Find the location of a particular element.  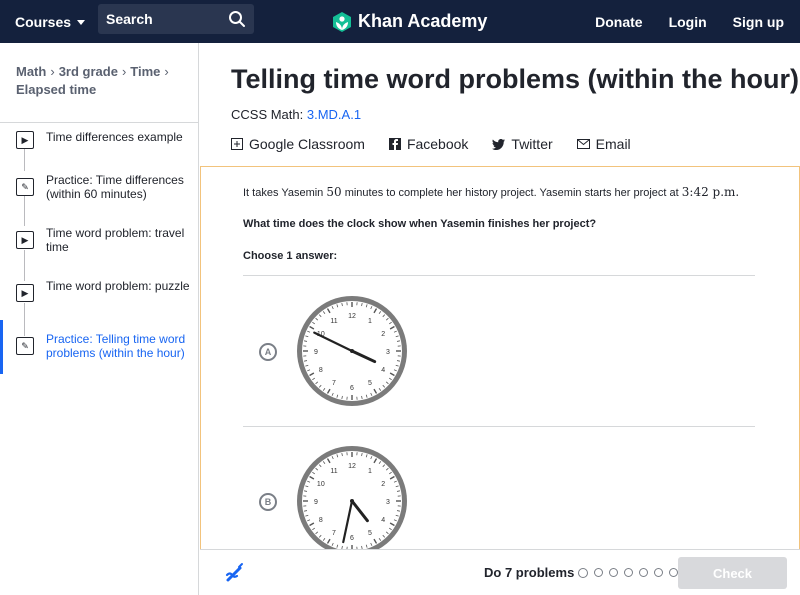

khan-academy-leaf-icon is located at coordinates (342, 21).